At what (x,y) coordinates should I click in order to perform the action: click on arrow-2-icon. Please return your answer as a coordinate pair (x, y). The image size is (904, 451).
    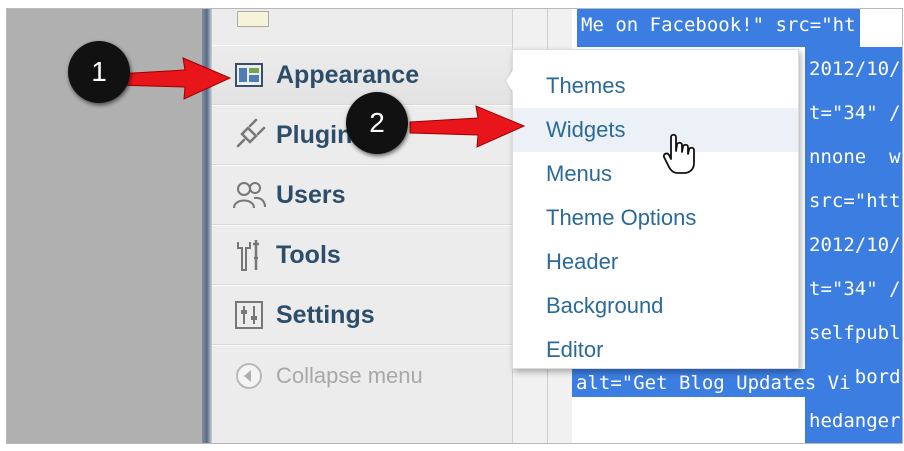
    Looking at the image, I should click on (467, 126).